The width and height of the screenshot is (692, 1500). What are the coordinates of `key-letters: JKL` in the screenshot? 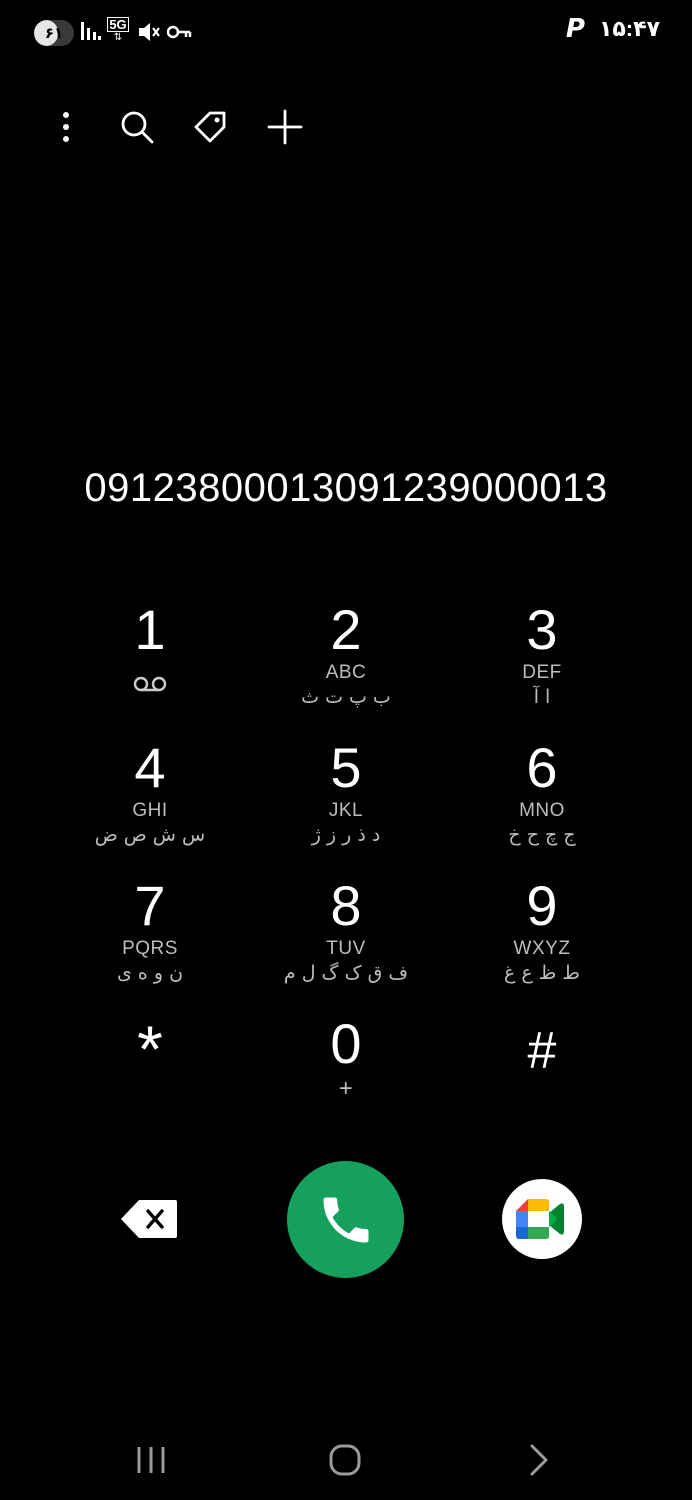 It's located at (346, 810).